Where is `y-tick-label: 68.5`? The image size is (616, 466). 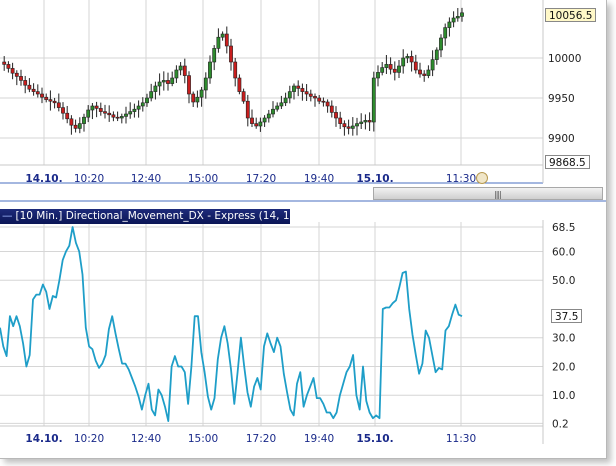 y-tick-label: 68.5 is located at coordinates (563, 228).